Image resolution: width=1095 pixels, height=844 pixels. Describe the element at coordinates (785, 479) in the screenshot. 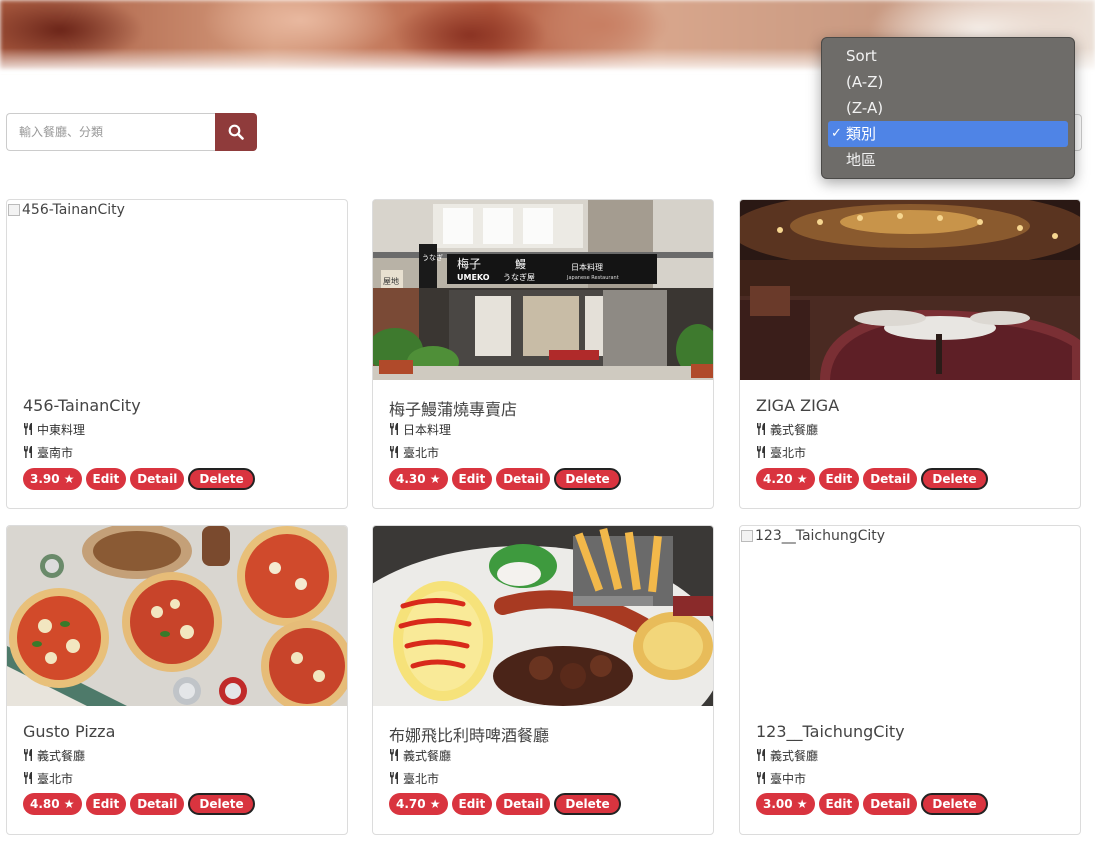

I see `rating-badge: 4.20 ★` at that location.